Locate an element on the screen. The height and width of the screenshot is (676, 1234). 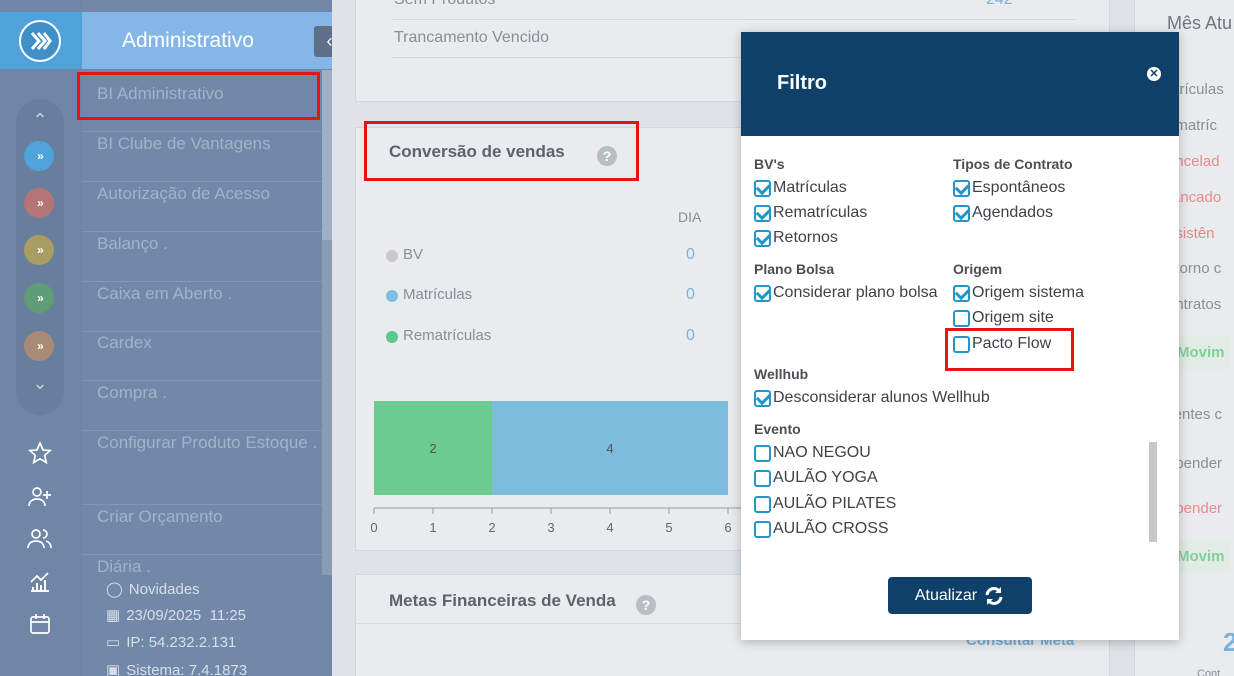
module-icon-other: » is located at coordinates (39, 346).